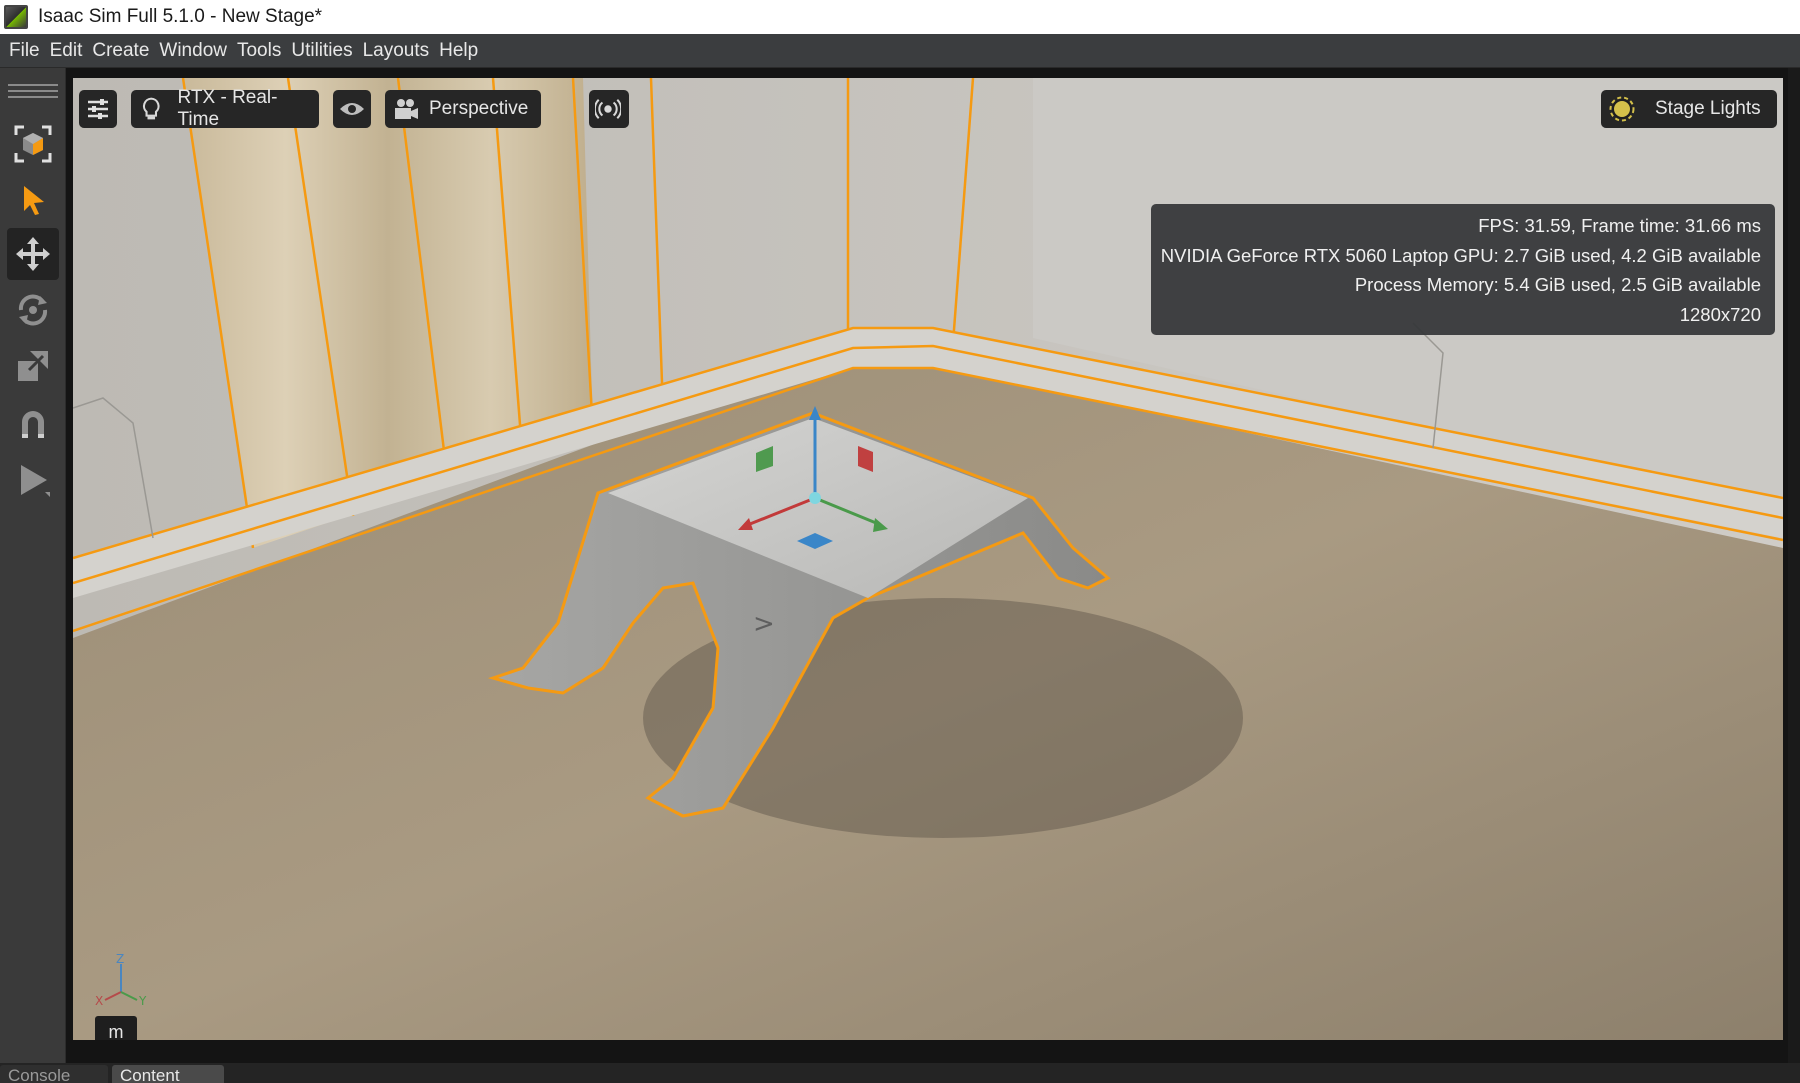 Image resolution: width=1800 pixels, height=1083 pixels. I want to click on camera-menu-button: Perspective, so click(463, 109).